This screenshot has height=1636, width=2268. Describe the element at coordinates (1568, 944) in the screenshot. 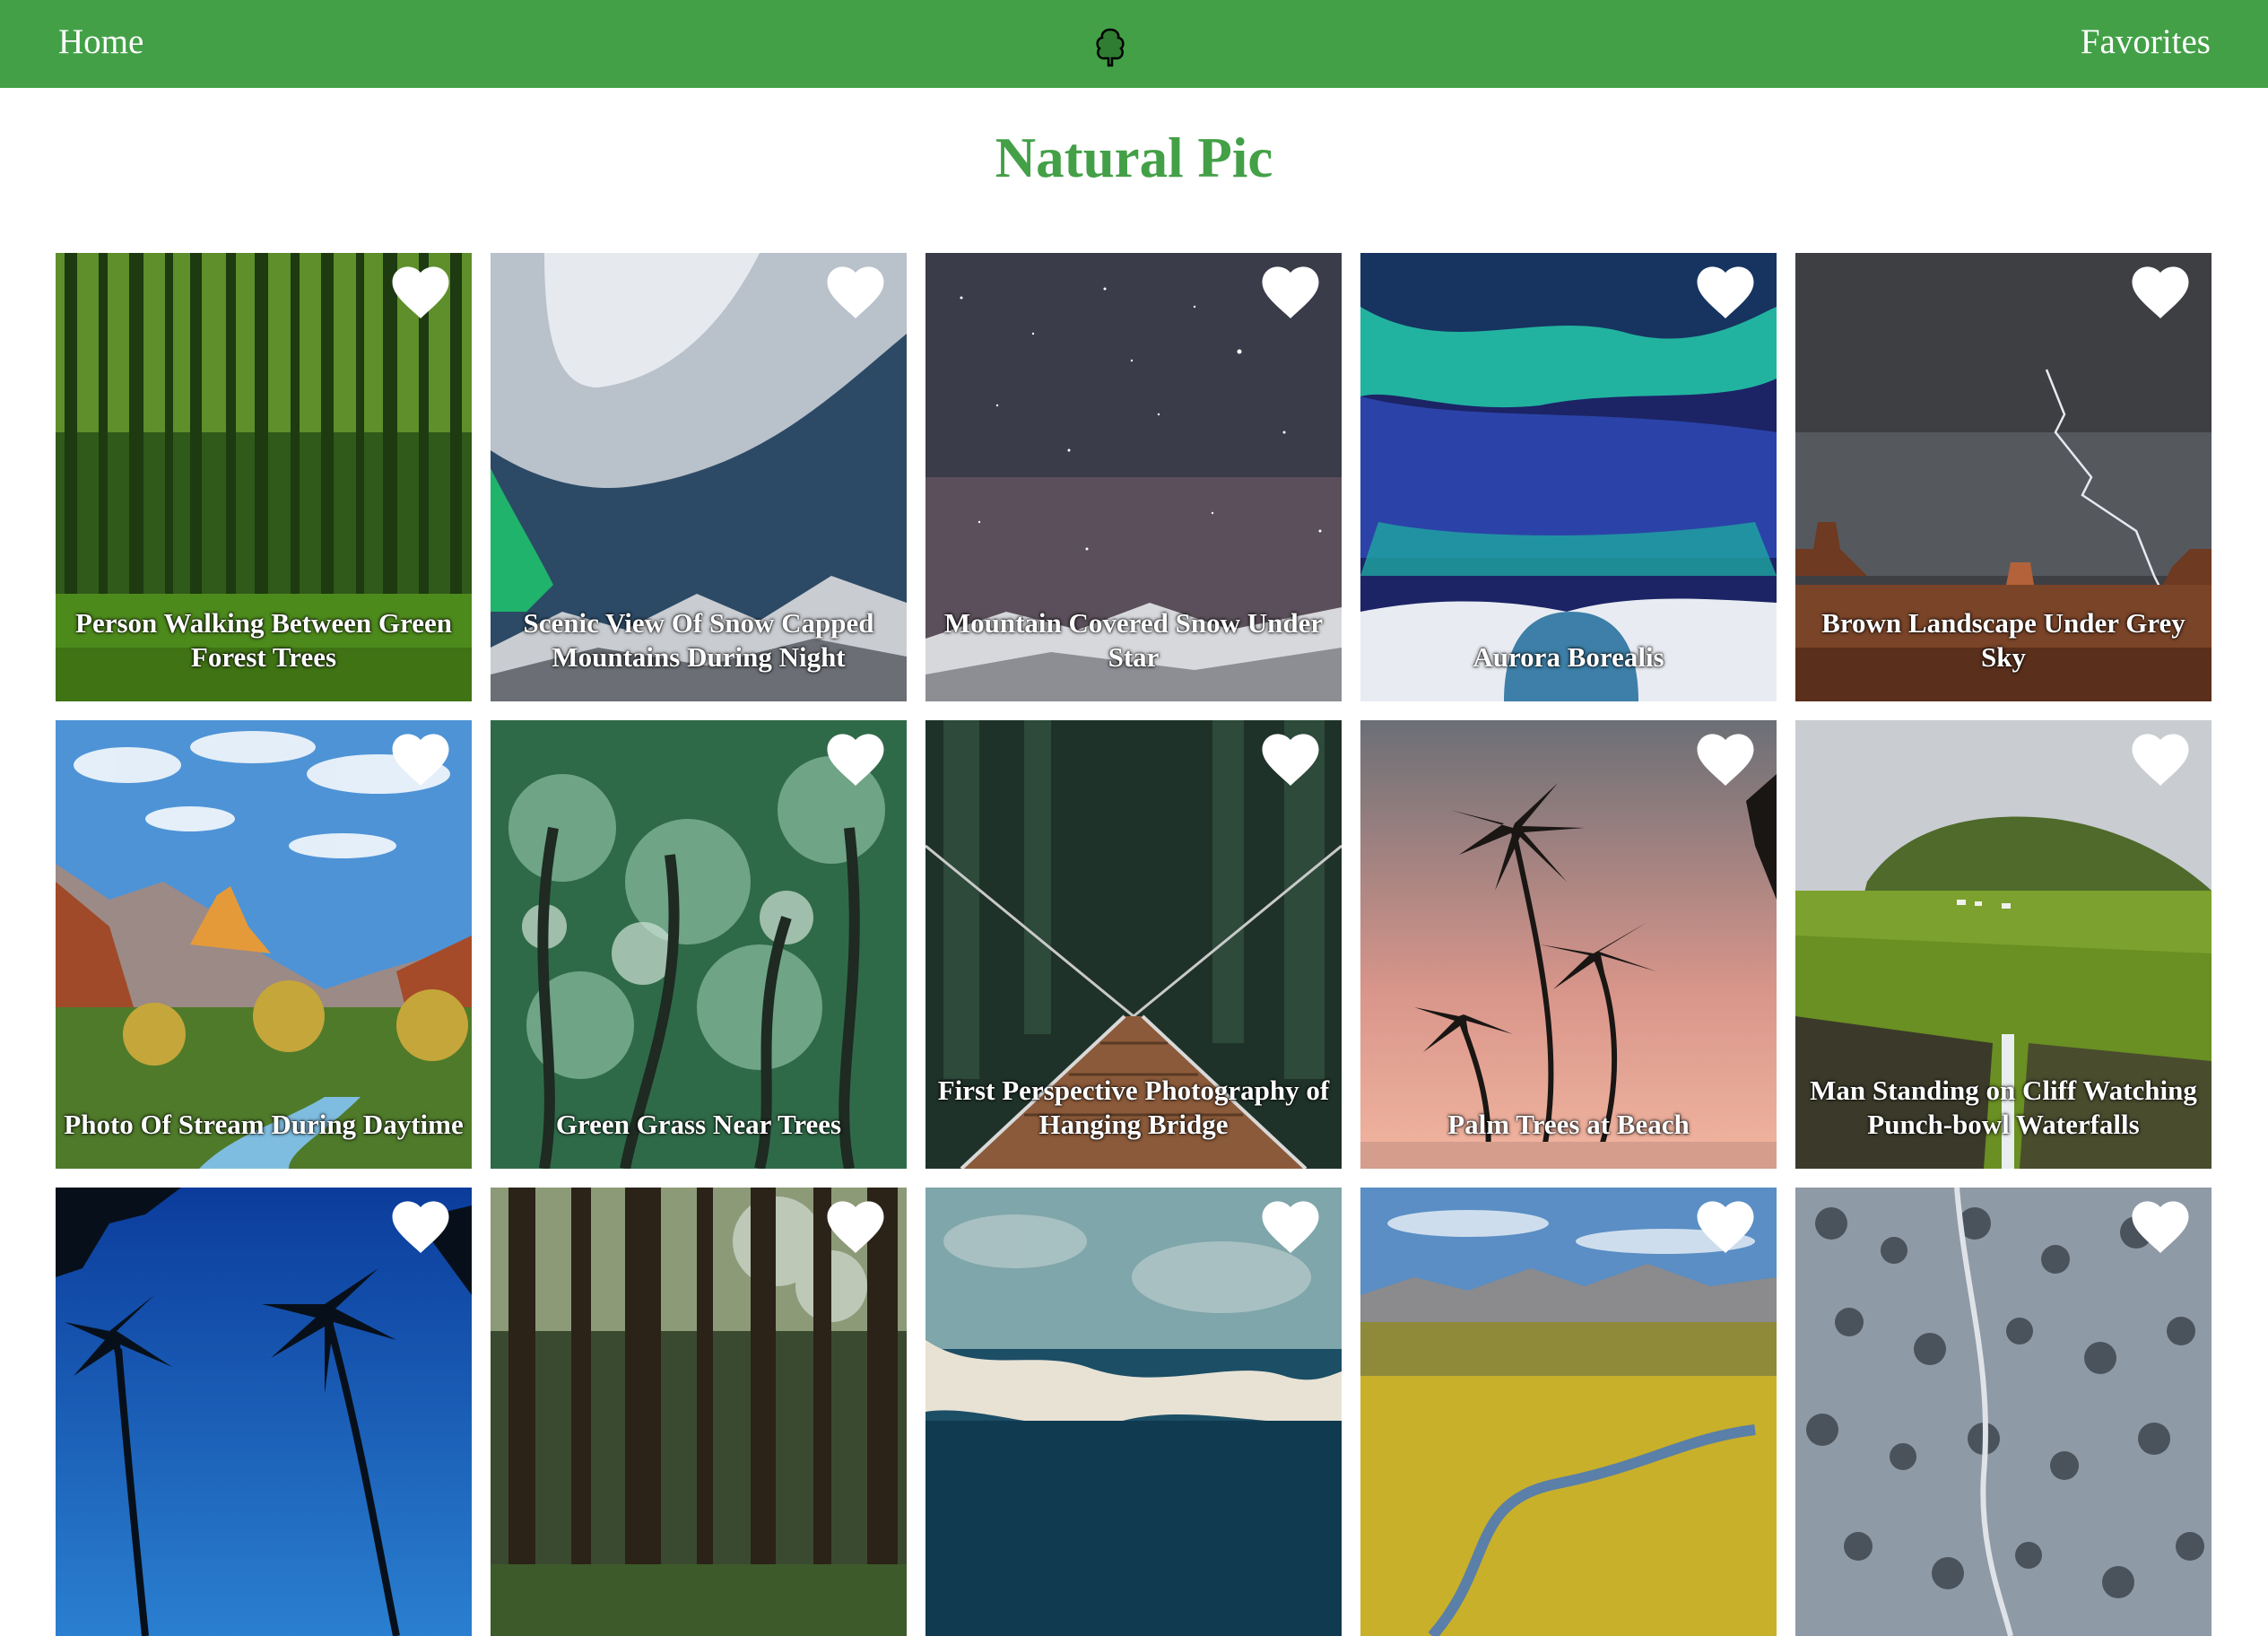

I see `photo-card: Palm Trees at Beach` at that location.